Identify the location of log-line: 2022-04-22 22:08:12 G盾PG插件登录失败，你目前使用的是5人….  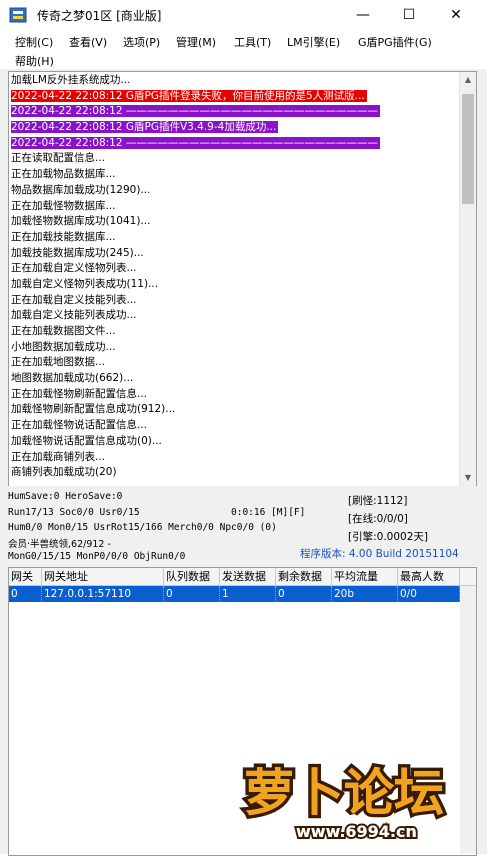
(234, 97).